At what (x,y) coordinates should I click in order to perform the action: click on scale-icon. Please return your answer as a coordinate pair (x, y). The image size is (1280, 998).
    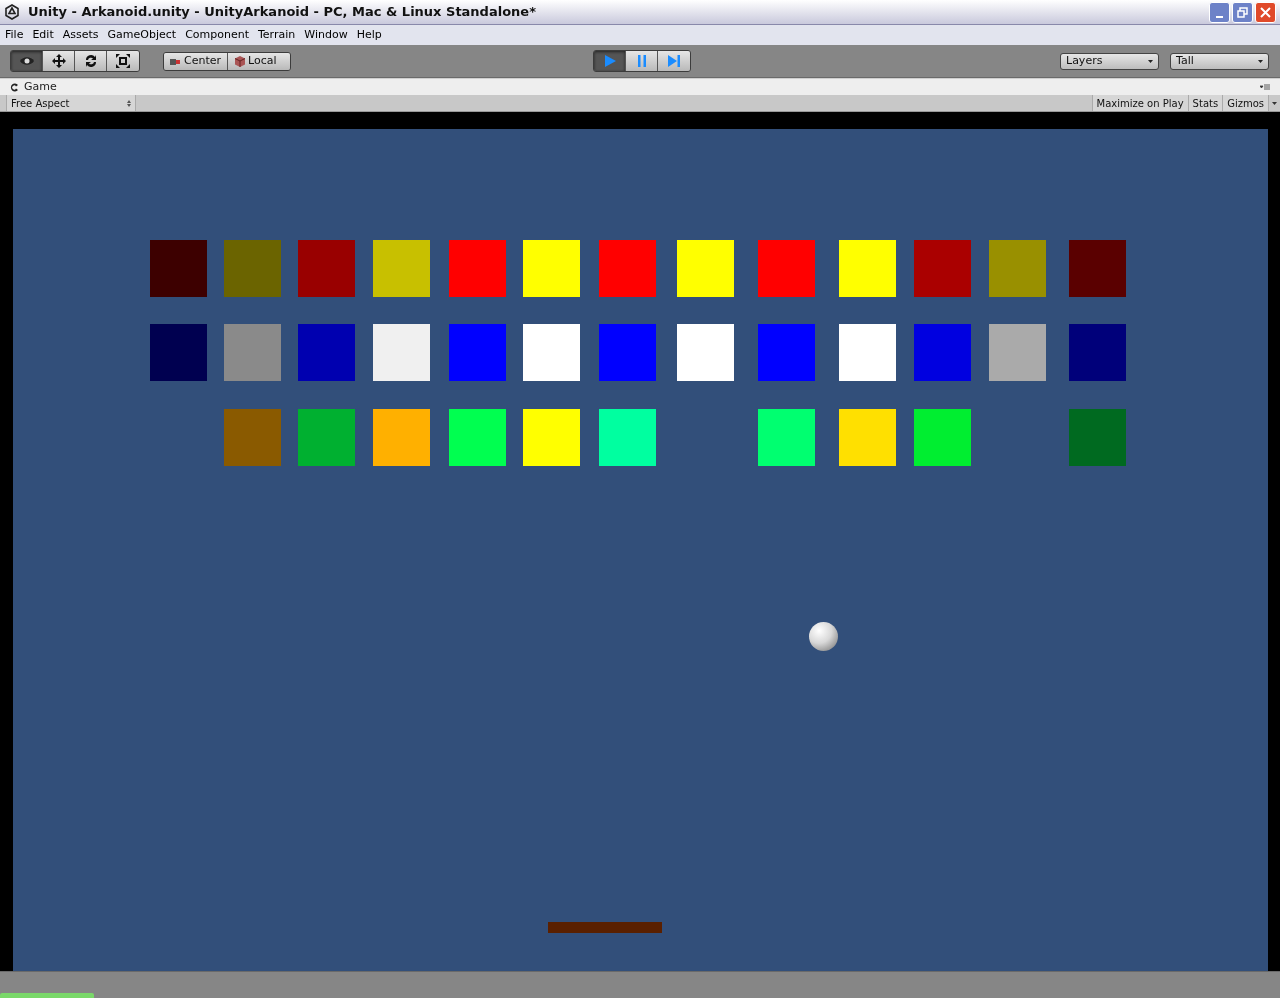
    Looking at the image, I should click on (123, 61).